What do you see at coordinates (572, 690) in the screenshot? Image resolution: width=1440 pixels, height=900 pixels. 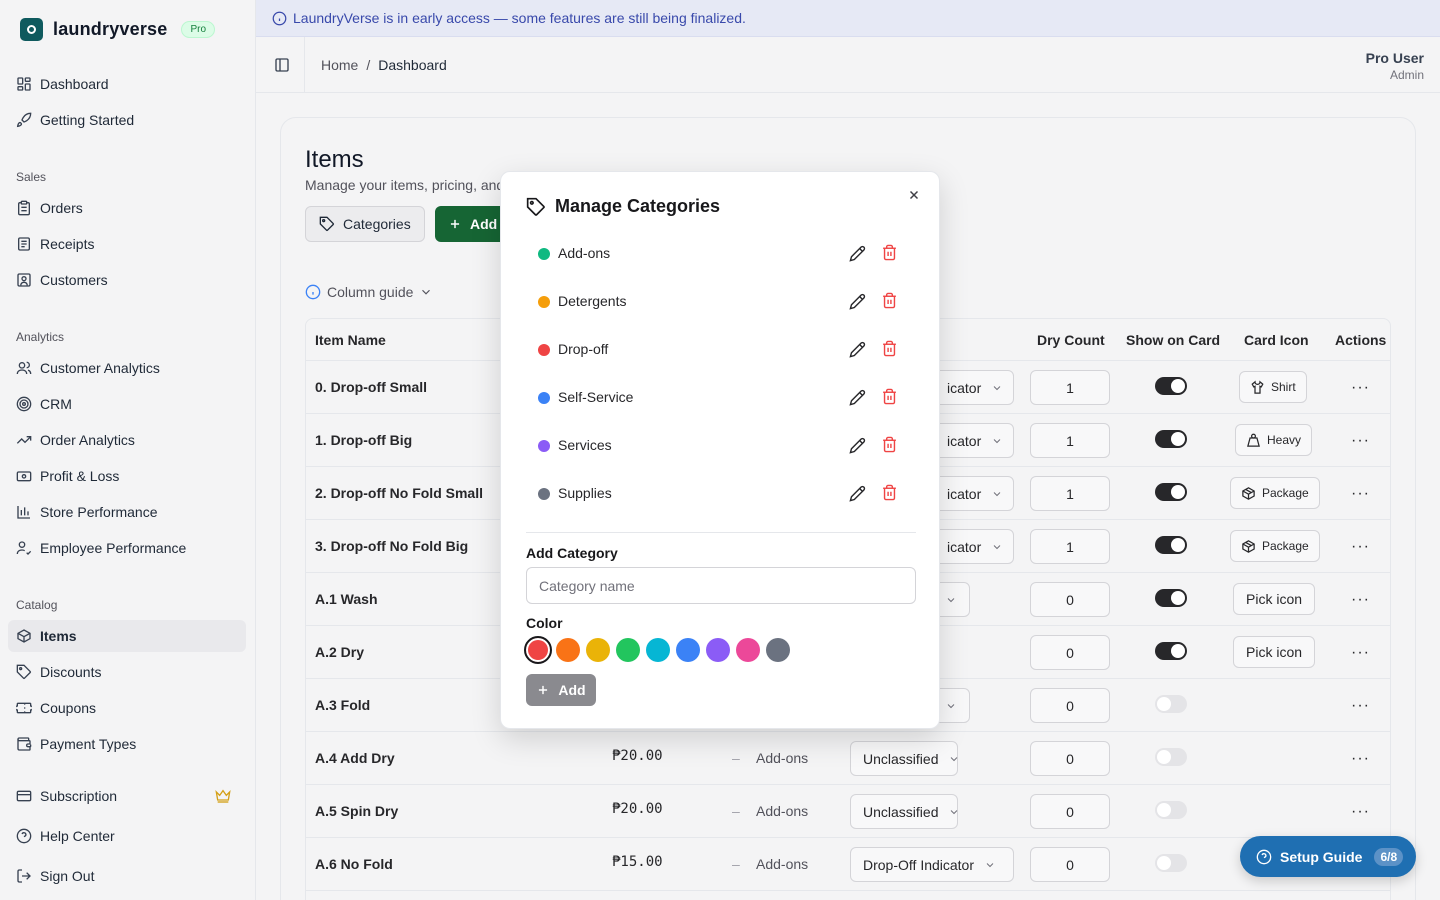 I see `add-category-button-label: Add` at bounding box center [572, 690].